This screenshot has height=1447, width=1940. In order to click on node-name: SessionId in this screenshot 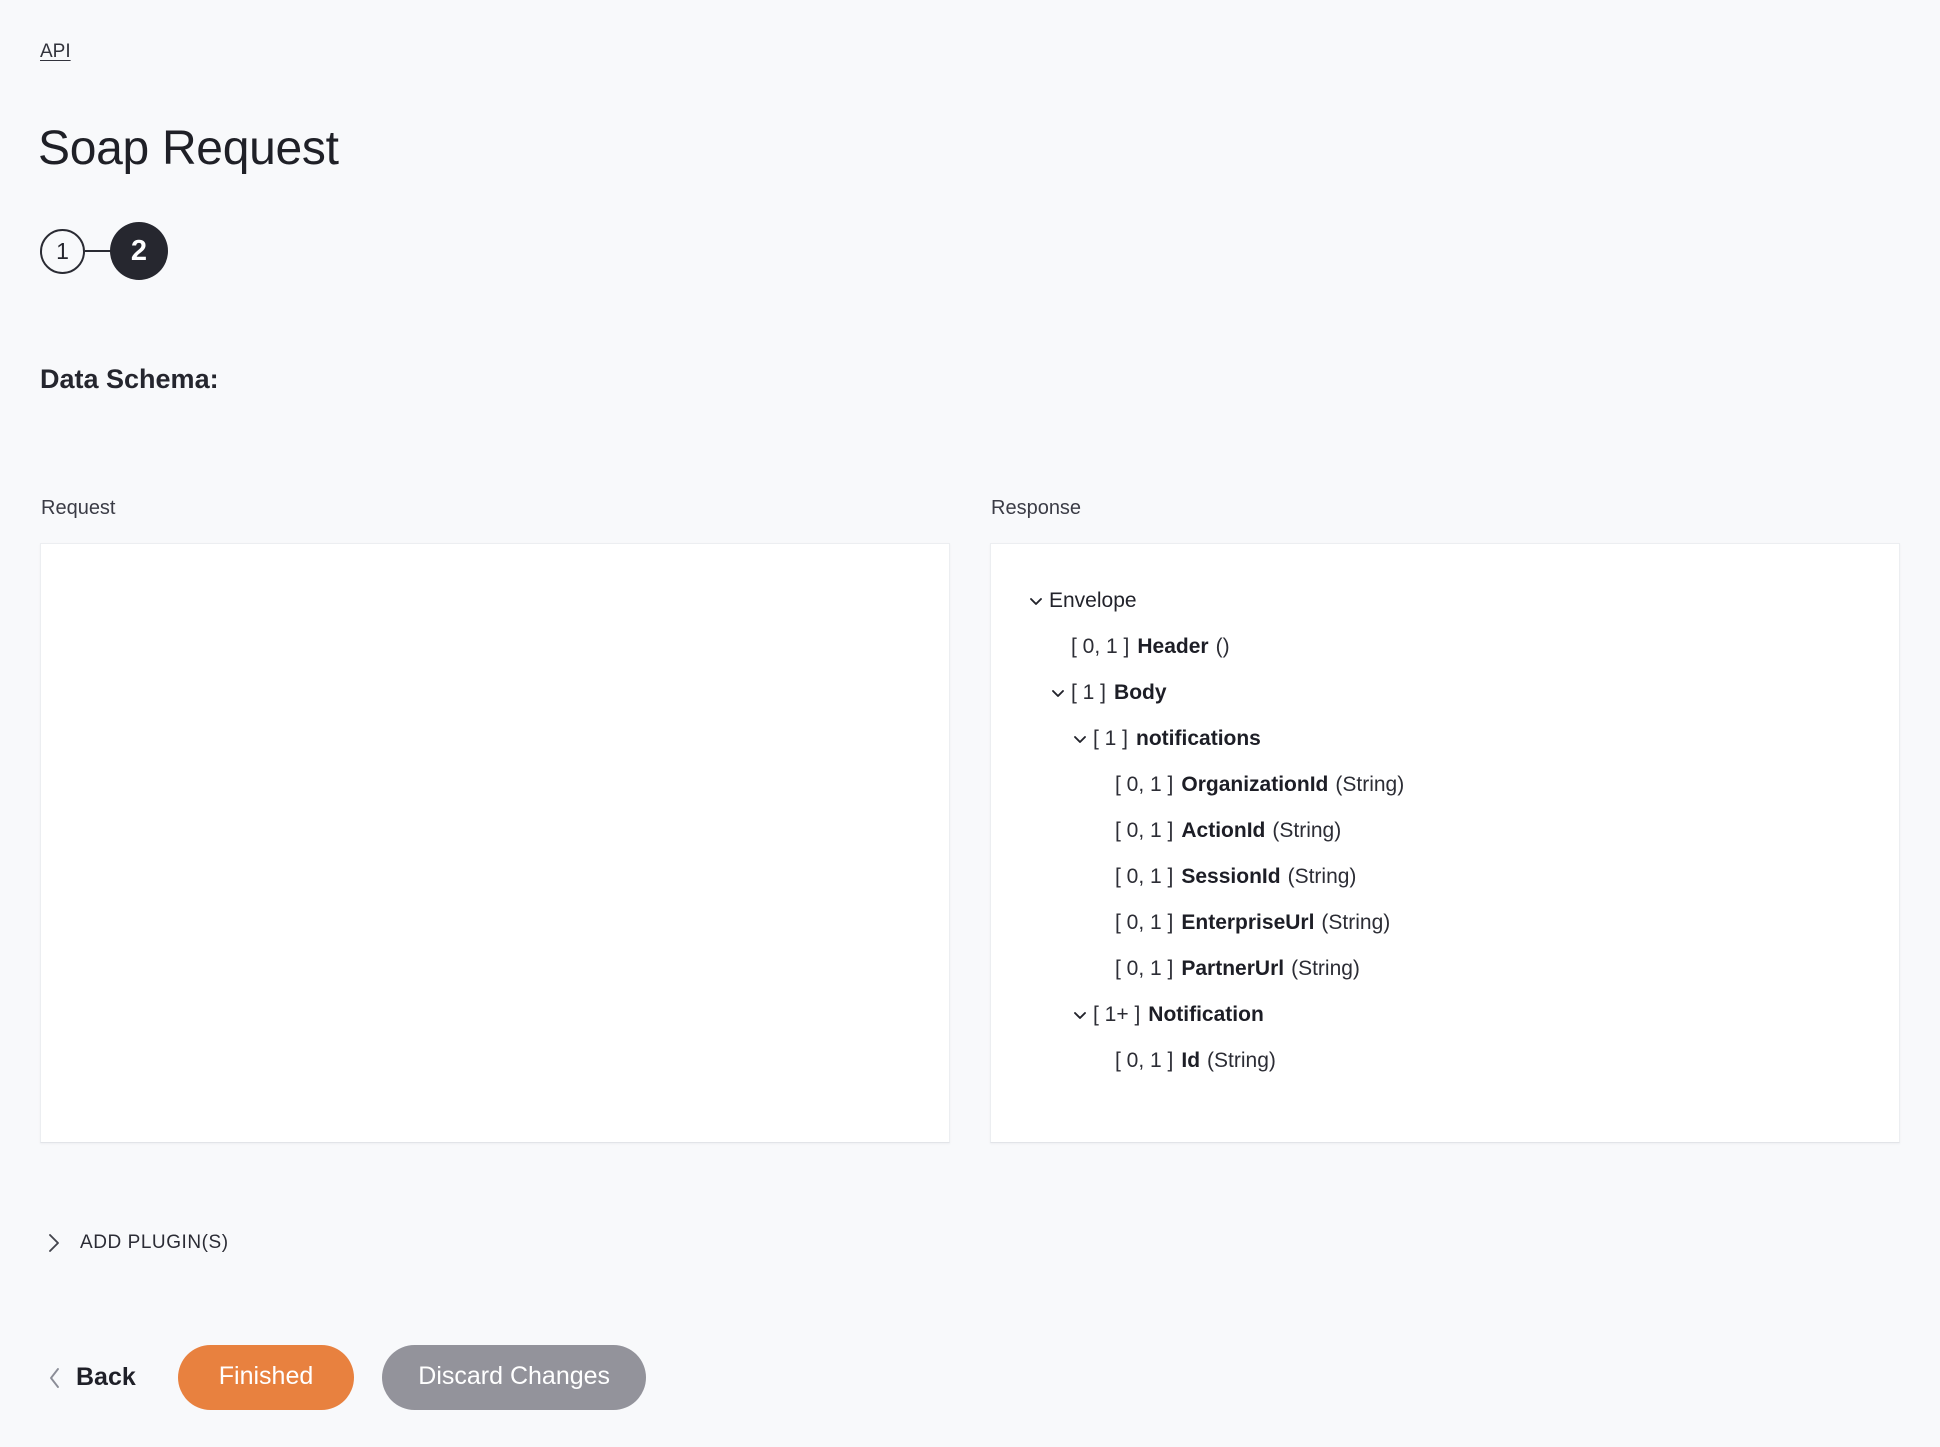, I will do `click(1231, 876)`.